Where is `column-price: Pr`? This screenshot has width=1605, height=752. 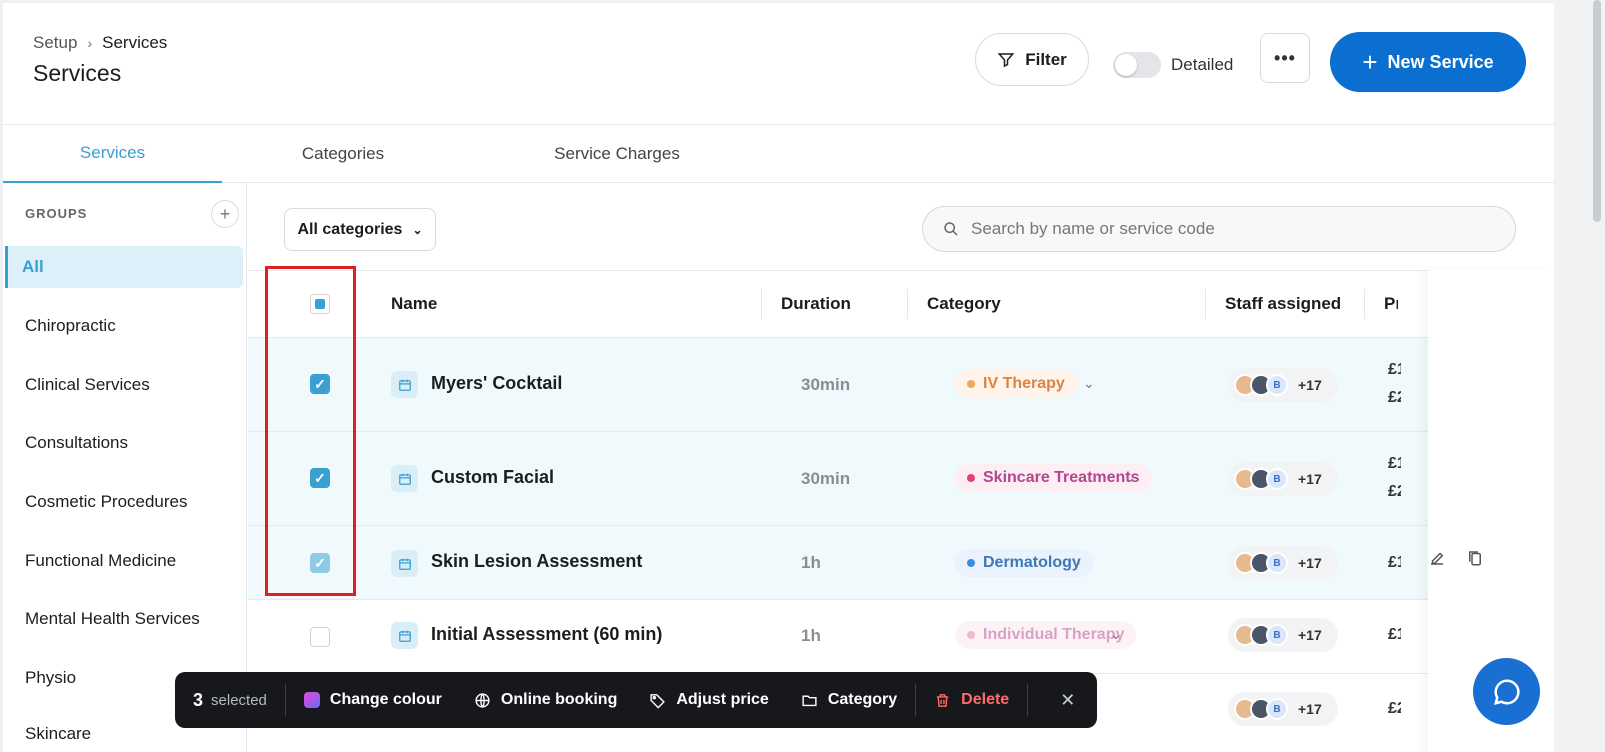
column-price: Pr is located at coordinates (1391, 304).